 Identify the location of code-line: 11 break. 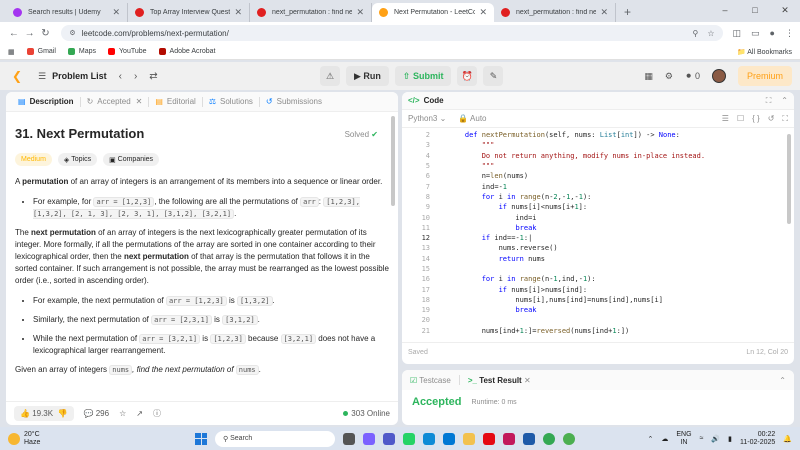
(598, 228).